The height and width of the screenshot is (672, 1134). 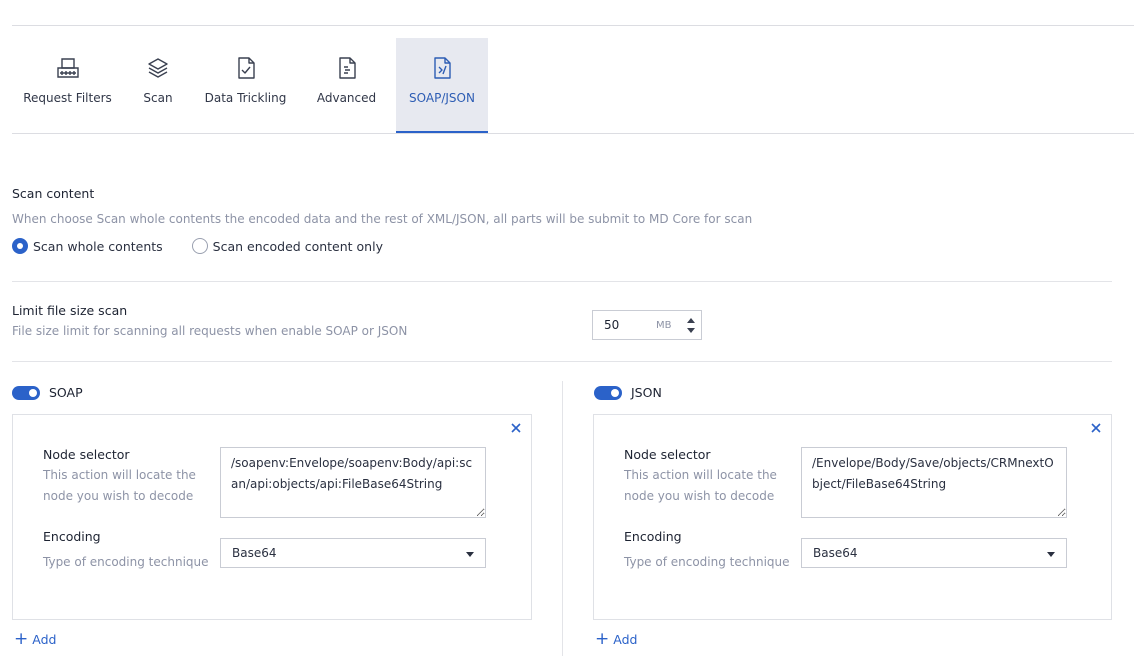 What do you see at coordinates (68, 68) in the screenshot?
I see `request-filters-icon` at bounding box center [68, 68].